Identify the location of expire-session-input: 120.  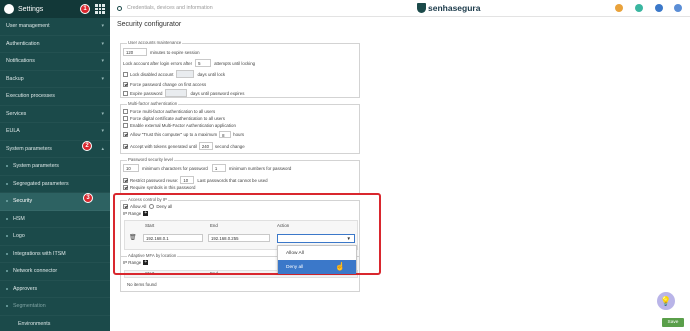
(135, 52).